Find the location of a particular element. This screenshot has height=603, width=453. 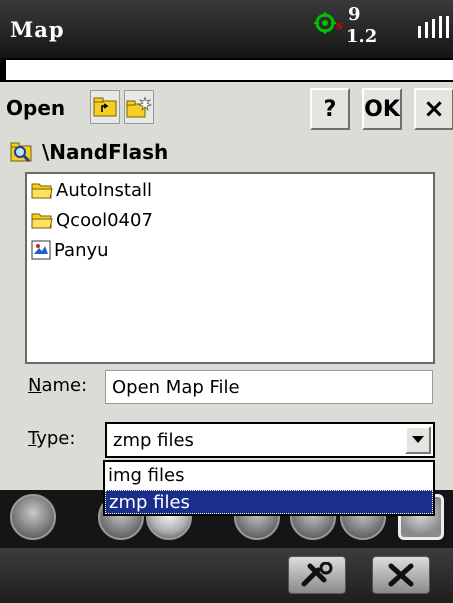

up-folder-button is located at coordinates (105, 107).